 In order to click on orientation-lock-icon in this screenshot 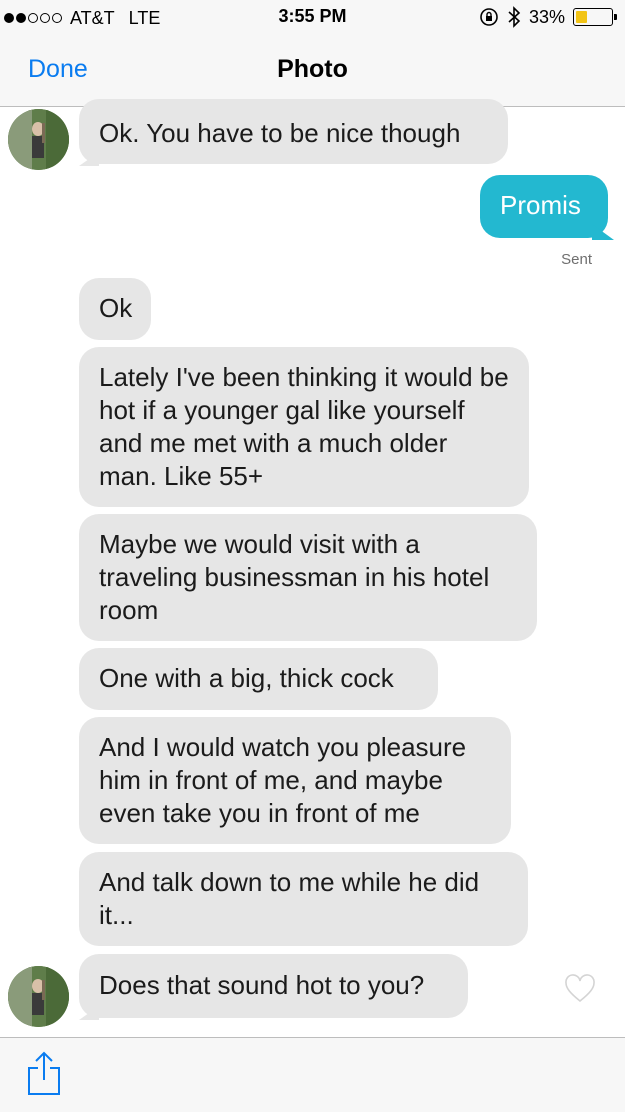, I will do `click(489, 17)`.